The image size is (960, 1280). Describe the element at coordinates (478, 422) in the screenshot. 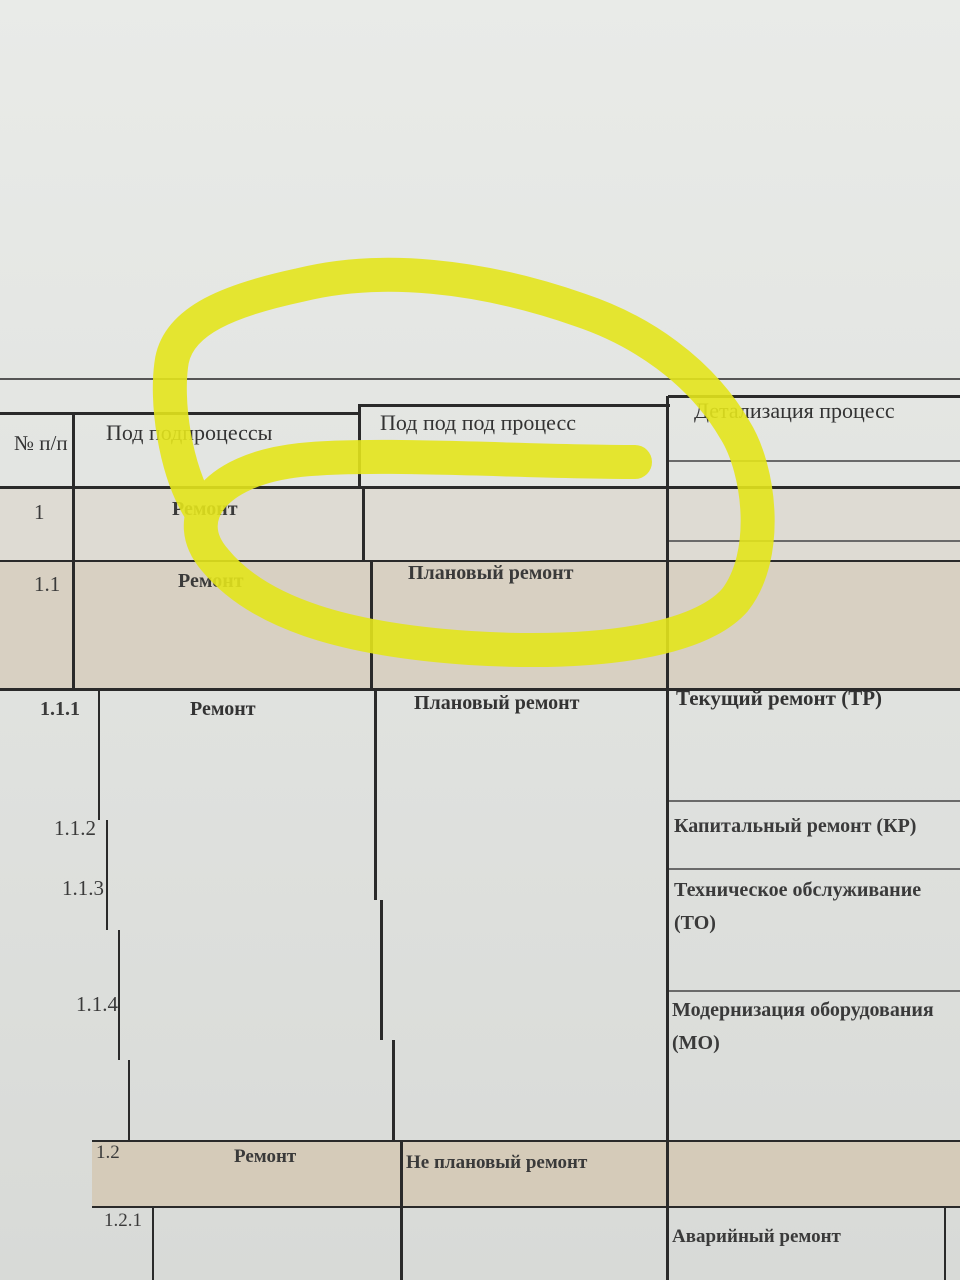

I see `header-sub-sub-process: Под под под процесс` at that location.